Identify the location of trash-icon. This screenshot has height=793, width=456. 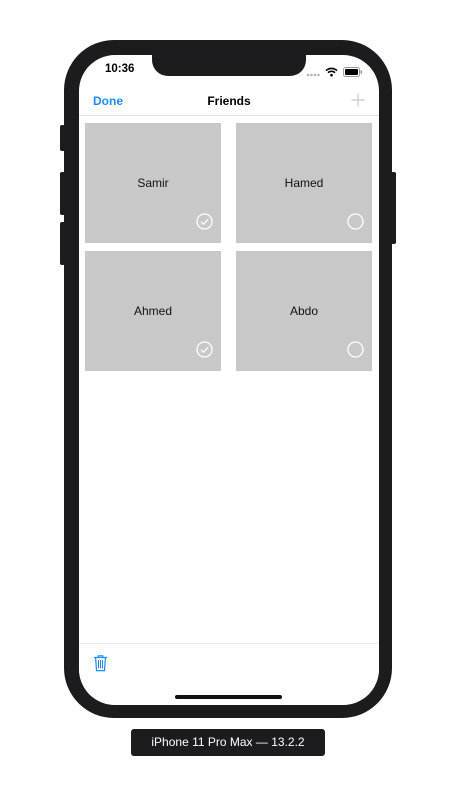
(100, 665).